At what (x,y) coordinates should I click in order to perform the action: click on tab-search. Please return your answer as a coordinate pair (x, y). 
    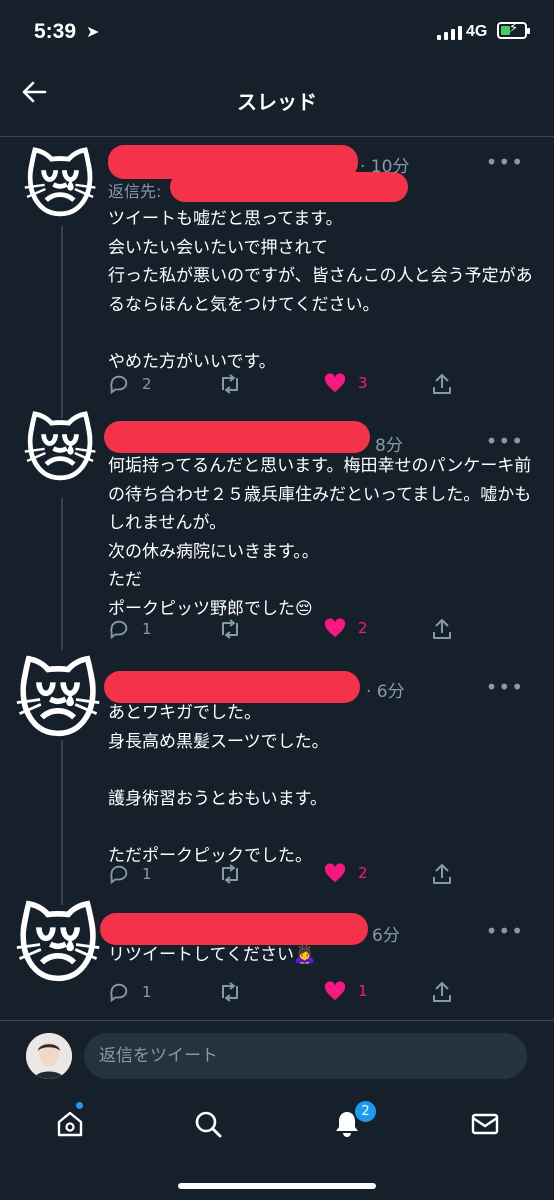
    Looking at the image, I should click on (208, 1124).